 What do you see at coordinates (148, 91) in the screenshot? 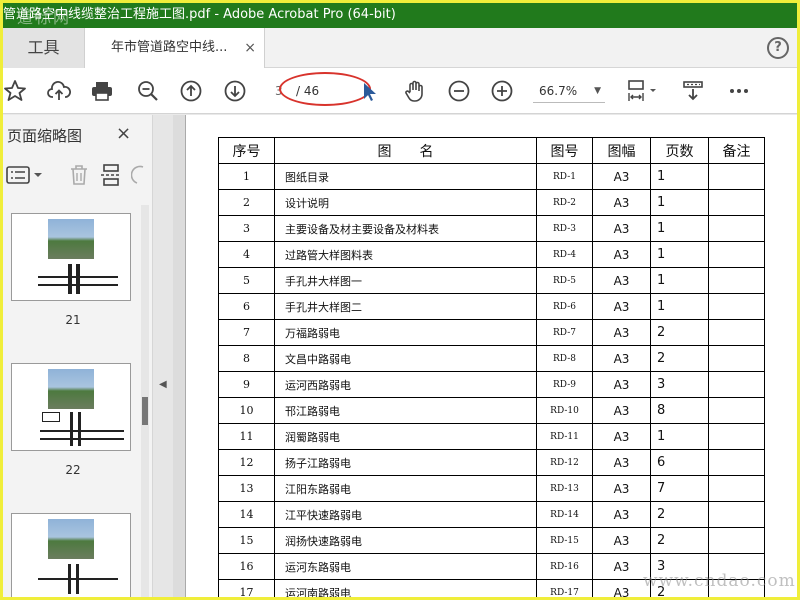
I see `zoom-search-icon` at bounding box center [148, 91].